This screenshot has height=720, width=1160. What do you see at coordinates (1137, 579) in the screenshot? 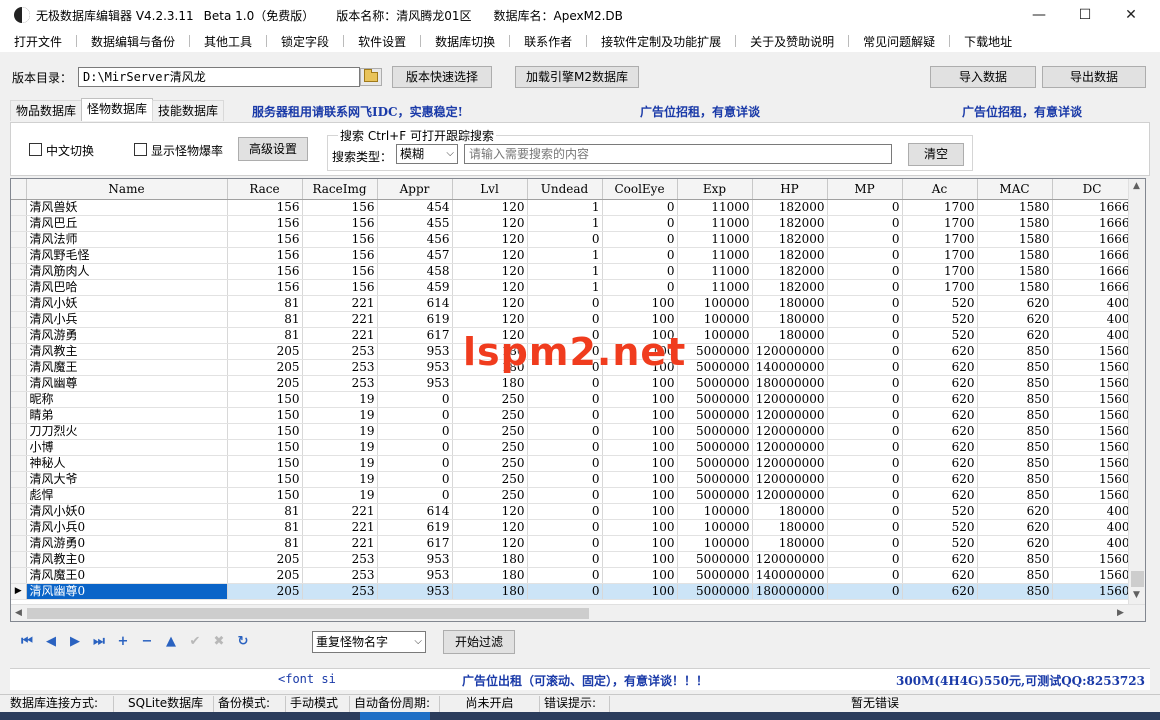
I see `vertical-scroll-thumb` at bounding box center [1137, 579].